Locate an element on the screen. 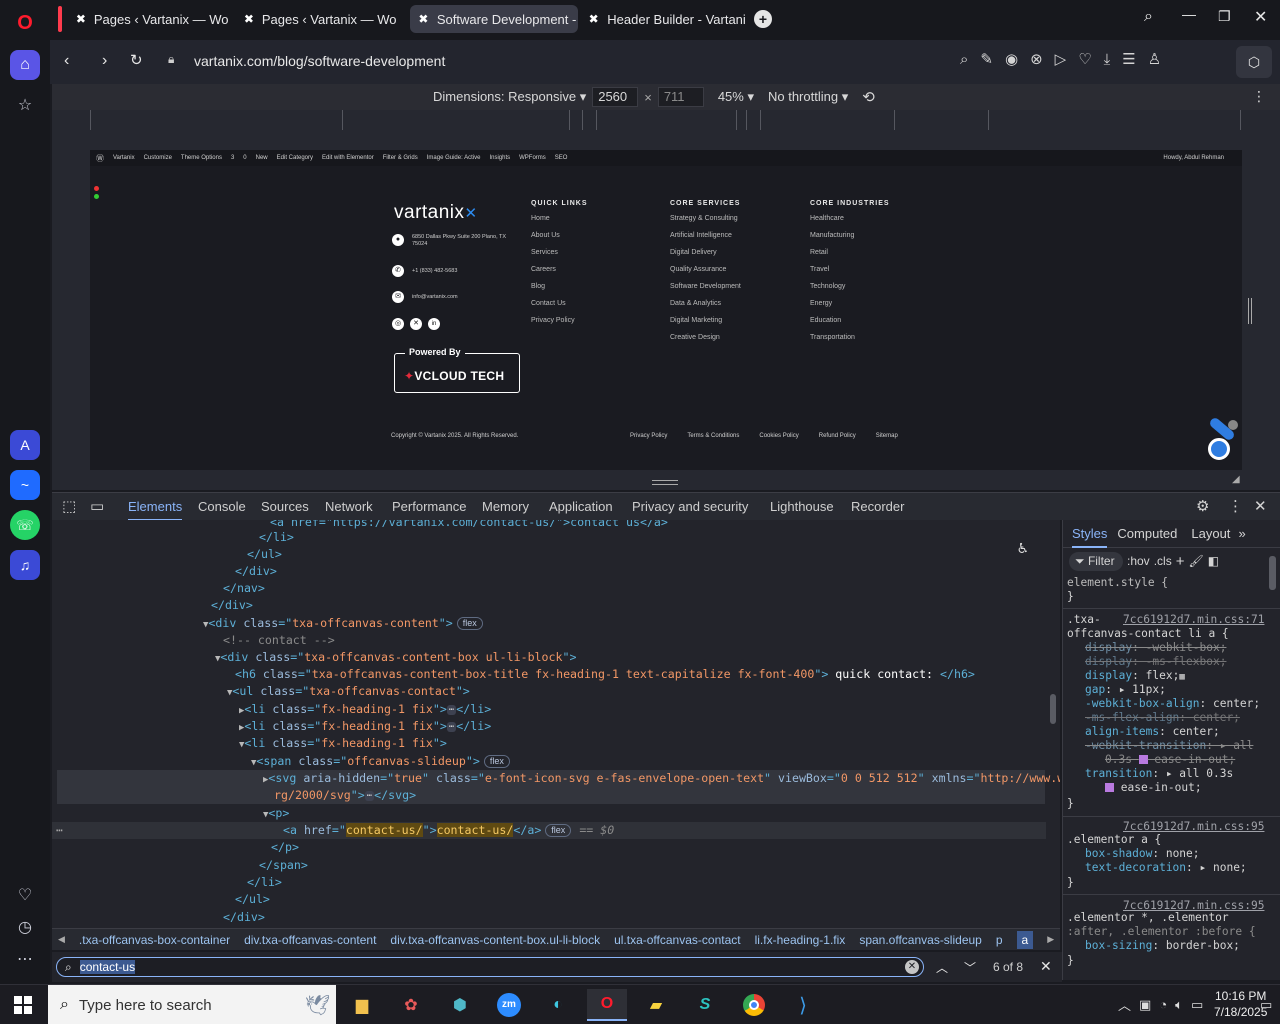  maximize-icon: ❐ is located at coordinates (1224, 16).